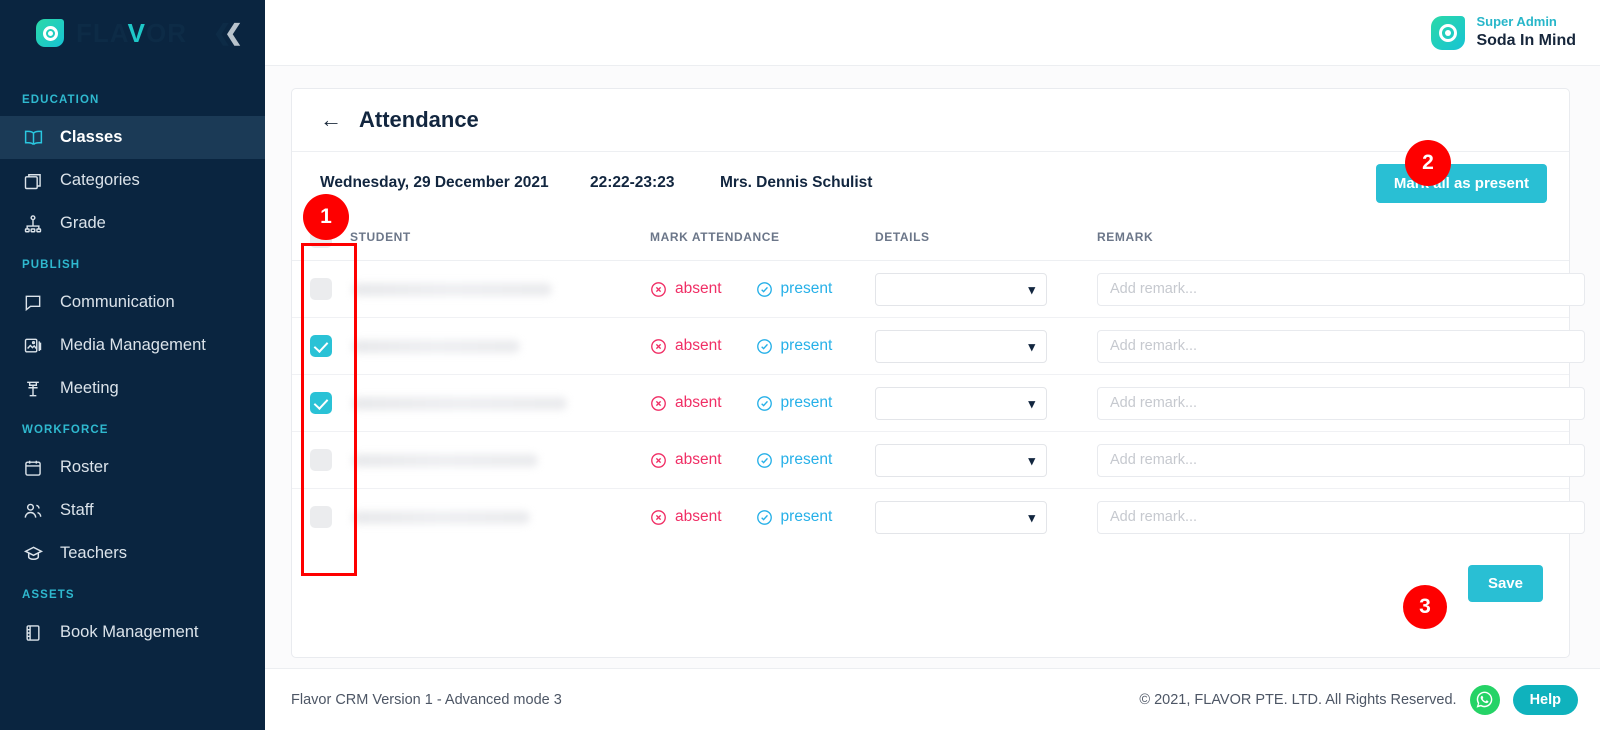 The width and height of the screenshot is (1600, 730). I want to click on sidebar-item-categories: Categories, so click(132, 180).